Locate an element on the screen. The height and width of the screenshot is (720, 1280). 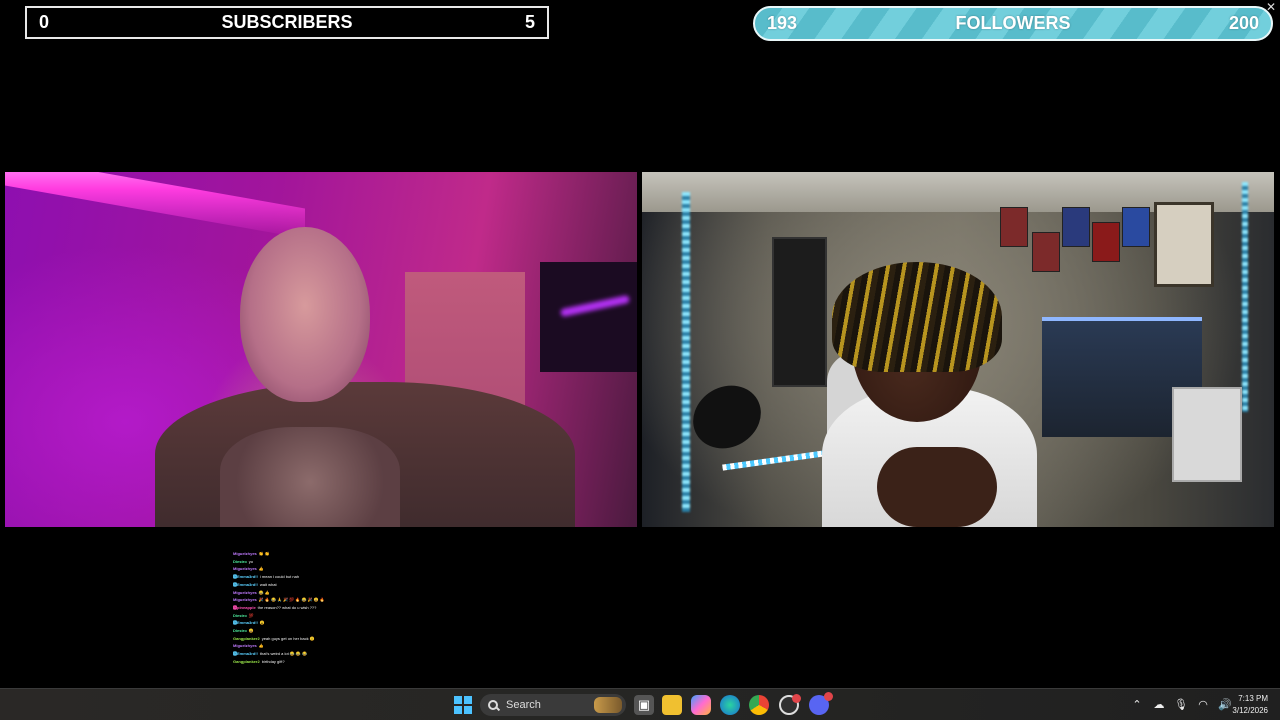
chat-message: 🅶Emma3rd!! 😮 is located at coordinates (333, 623).